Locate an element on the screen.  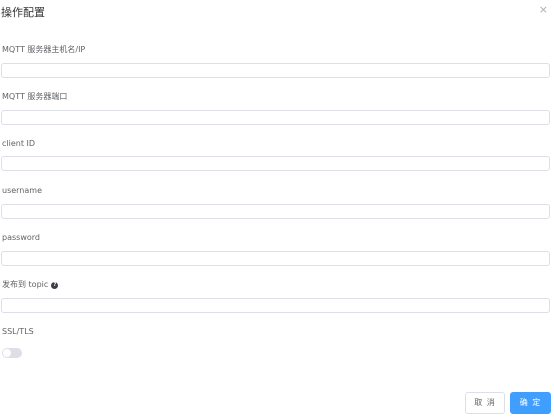
port-label: MQTT 服务器端口 is located at coordinates (34, 97).